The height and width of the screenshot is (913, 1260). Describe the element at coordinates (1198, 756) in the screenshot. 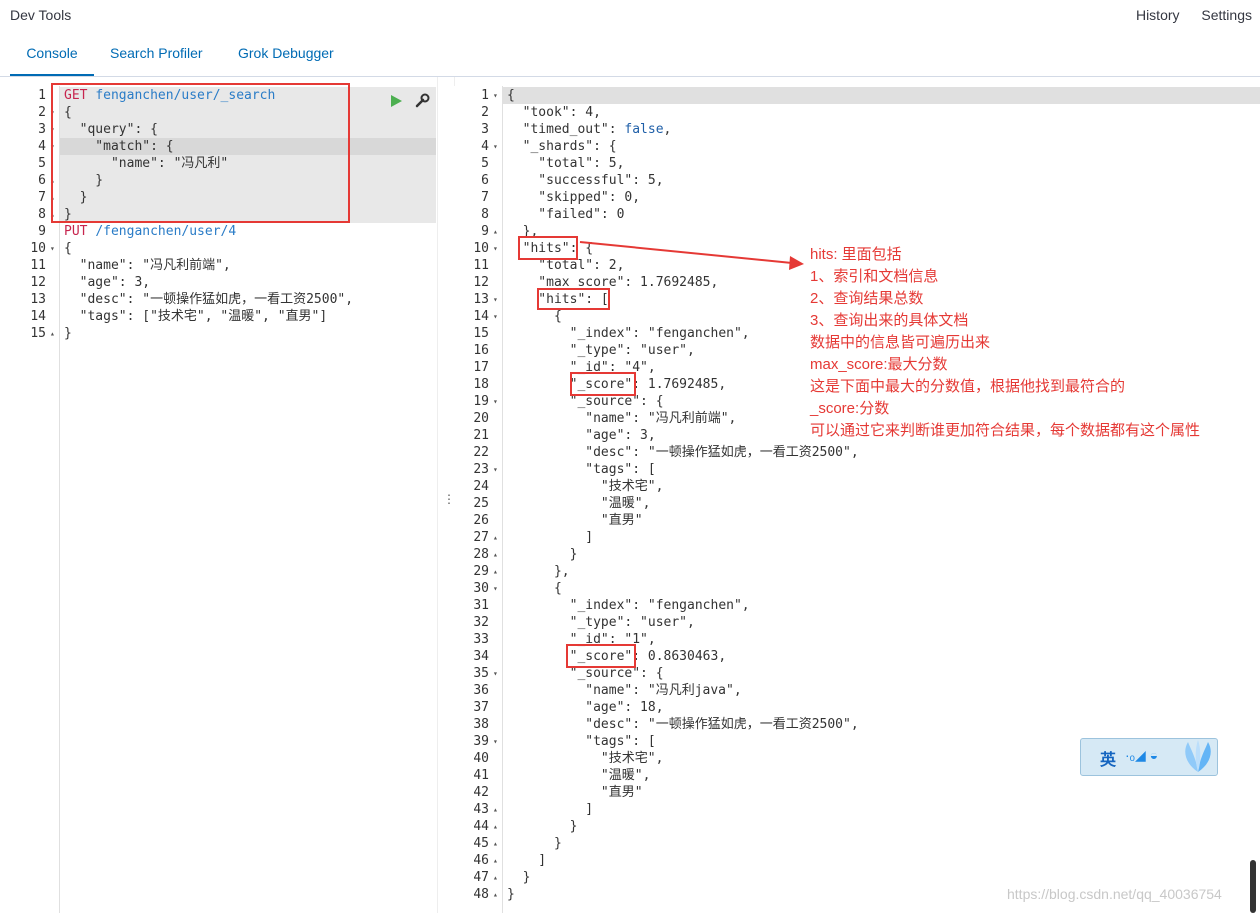

I see `lotus-icon` at that location.